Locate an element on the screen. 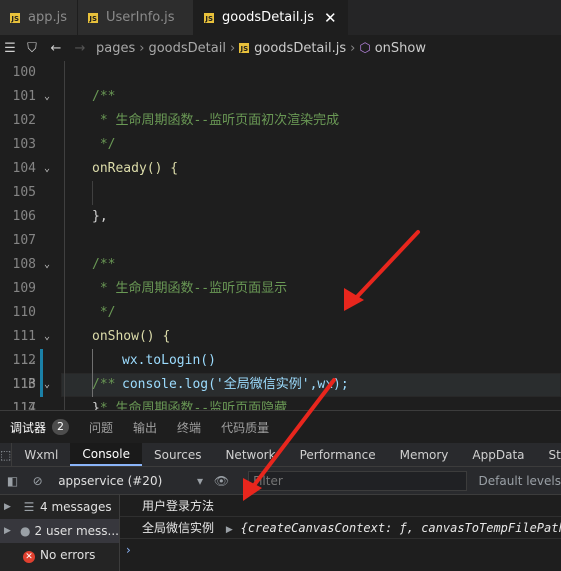 The image size is (561, 571). devtools-tab-performance: Performance is located at coordinates (338, 454).